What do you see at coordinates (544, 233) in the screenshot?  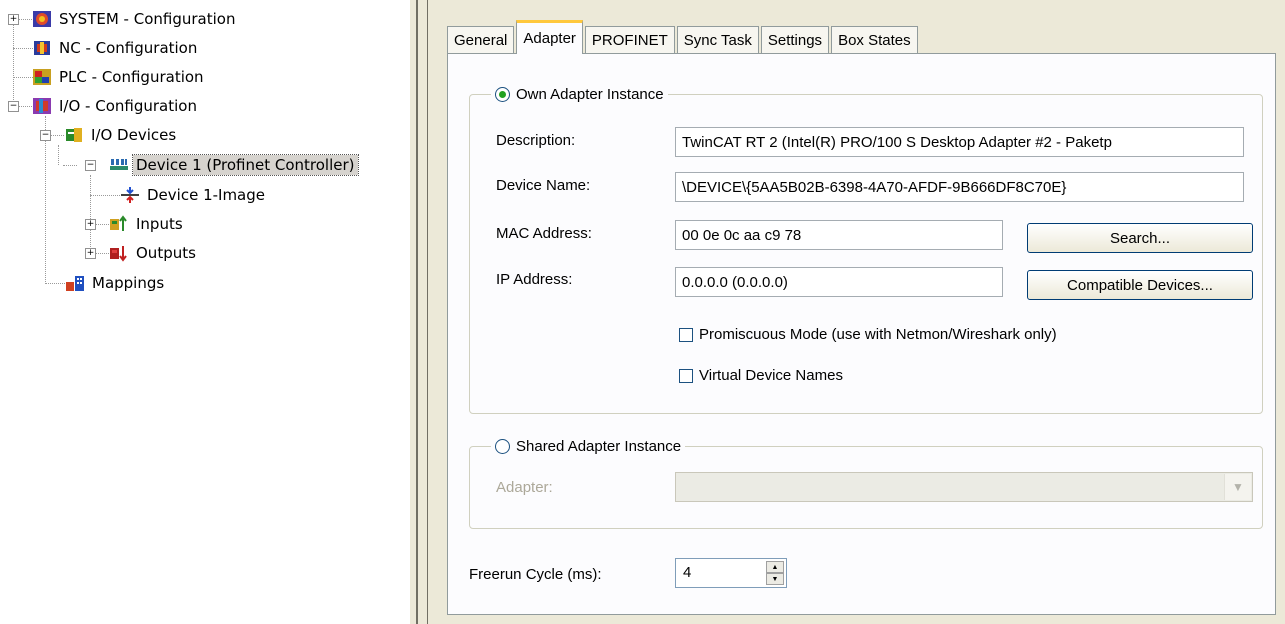 I see `mac-address-label: MAC Address:` at bounding box center [544, 233].